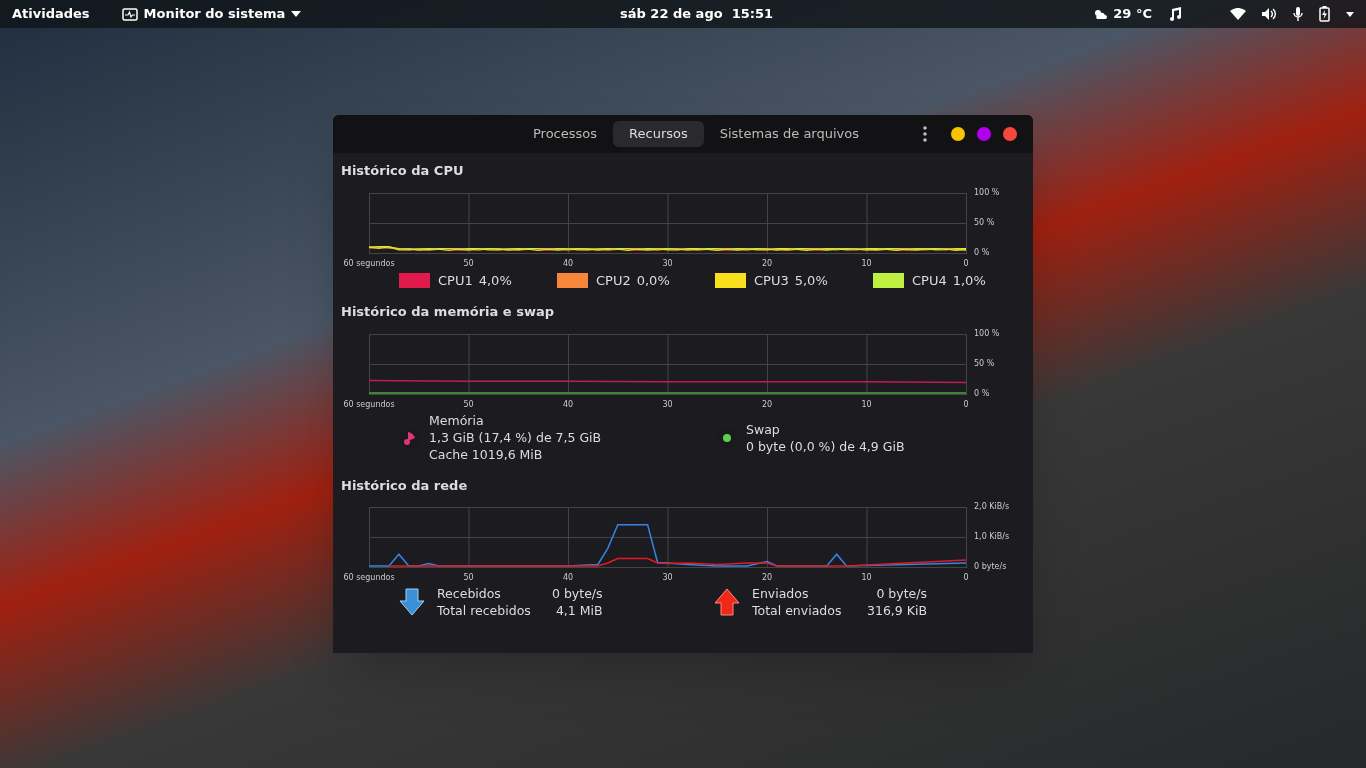  Describe the element at coordinates (469, 593) in the screenshot. I see `network-label: Recebidos` at that location.